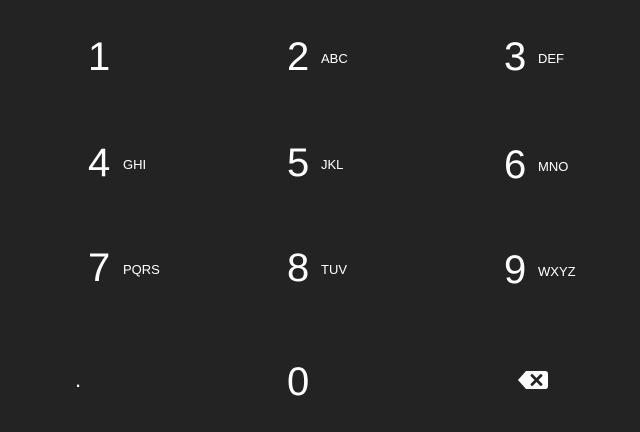  I want to click on backspace-button, so click(533, 378).